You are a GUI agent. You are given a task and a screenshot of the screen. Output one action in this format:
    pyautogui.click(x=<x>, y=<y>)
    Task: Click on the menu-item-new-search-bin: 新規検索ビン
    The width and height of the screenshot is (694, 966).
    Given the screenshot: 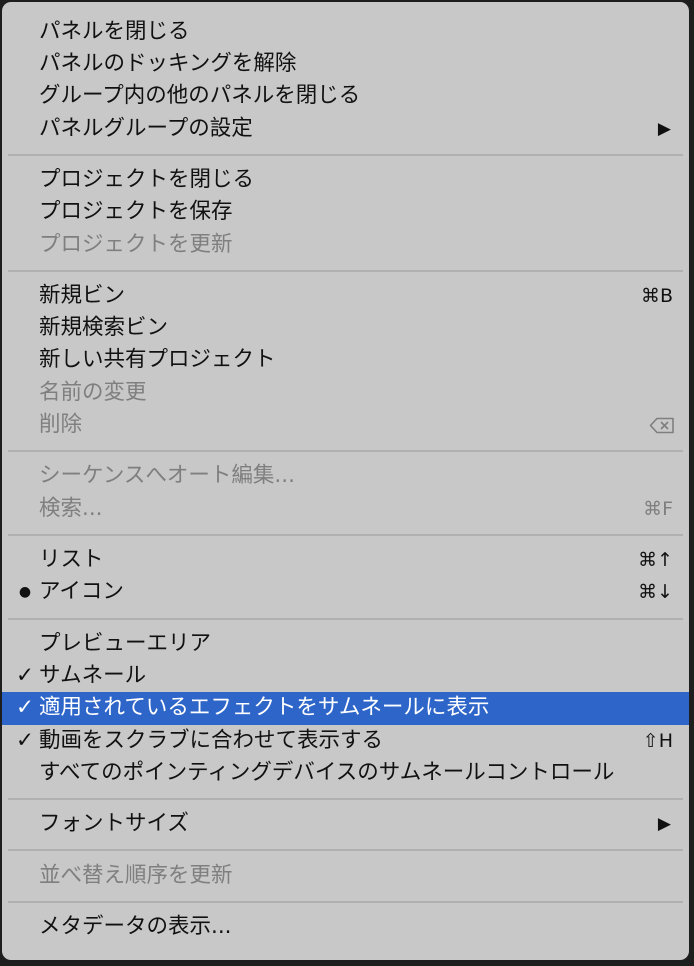 What is the action you would take?
    pyautogui.click(x=345, y=328)
    